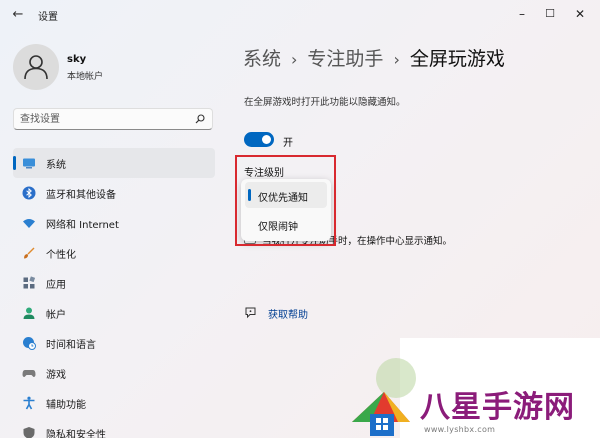 The image size is (600, 438). I want to click on sidebar-item-label: 网络和 Internet, so click(82, 225).